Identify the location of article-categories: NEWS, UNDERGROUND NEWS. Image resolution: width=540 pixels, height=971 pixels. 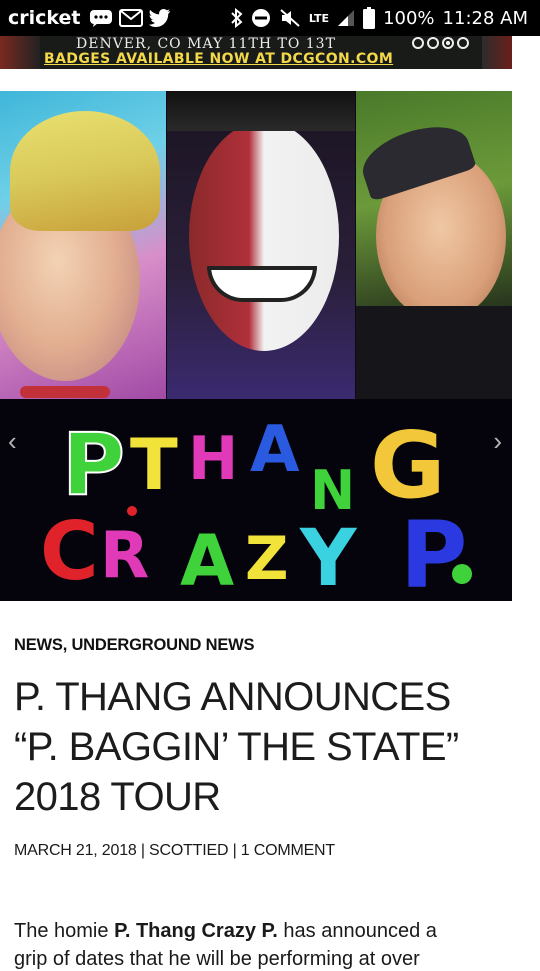
(134, 645).